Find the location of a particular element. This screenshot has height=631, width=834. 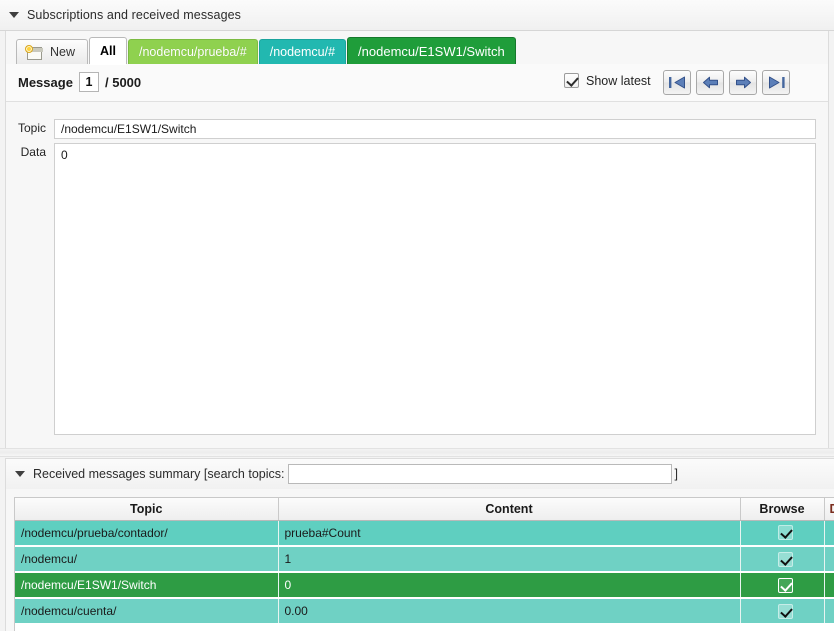

table-row: /nodemcu/prueba/contador/ prueba#Count is located at coordinates (424, 533).